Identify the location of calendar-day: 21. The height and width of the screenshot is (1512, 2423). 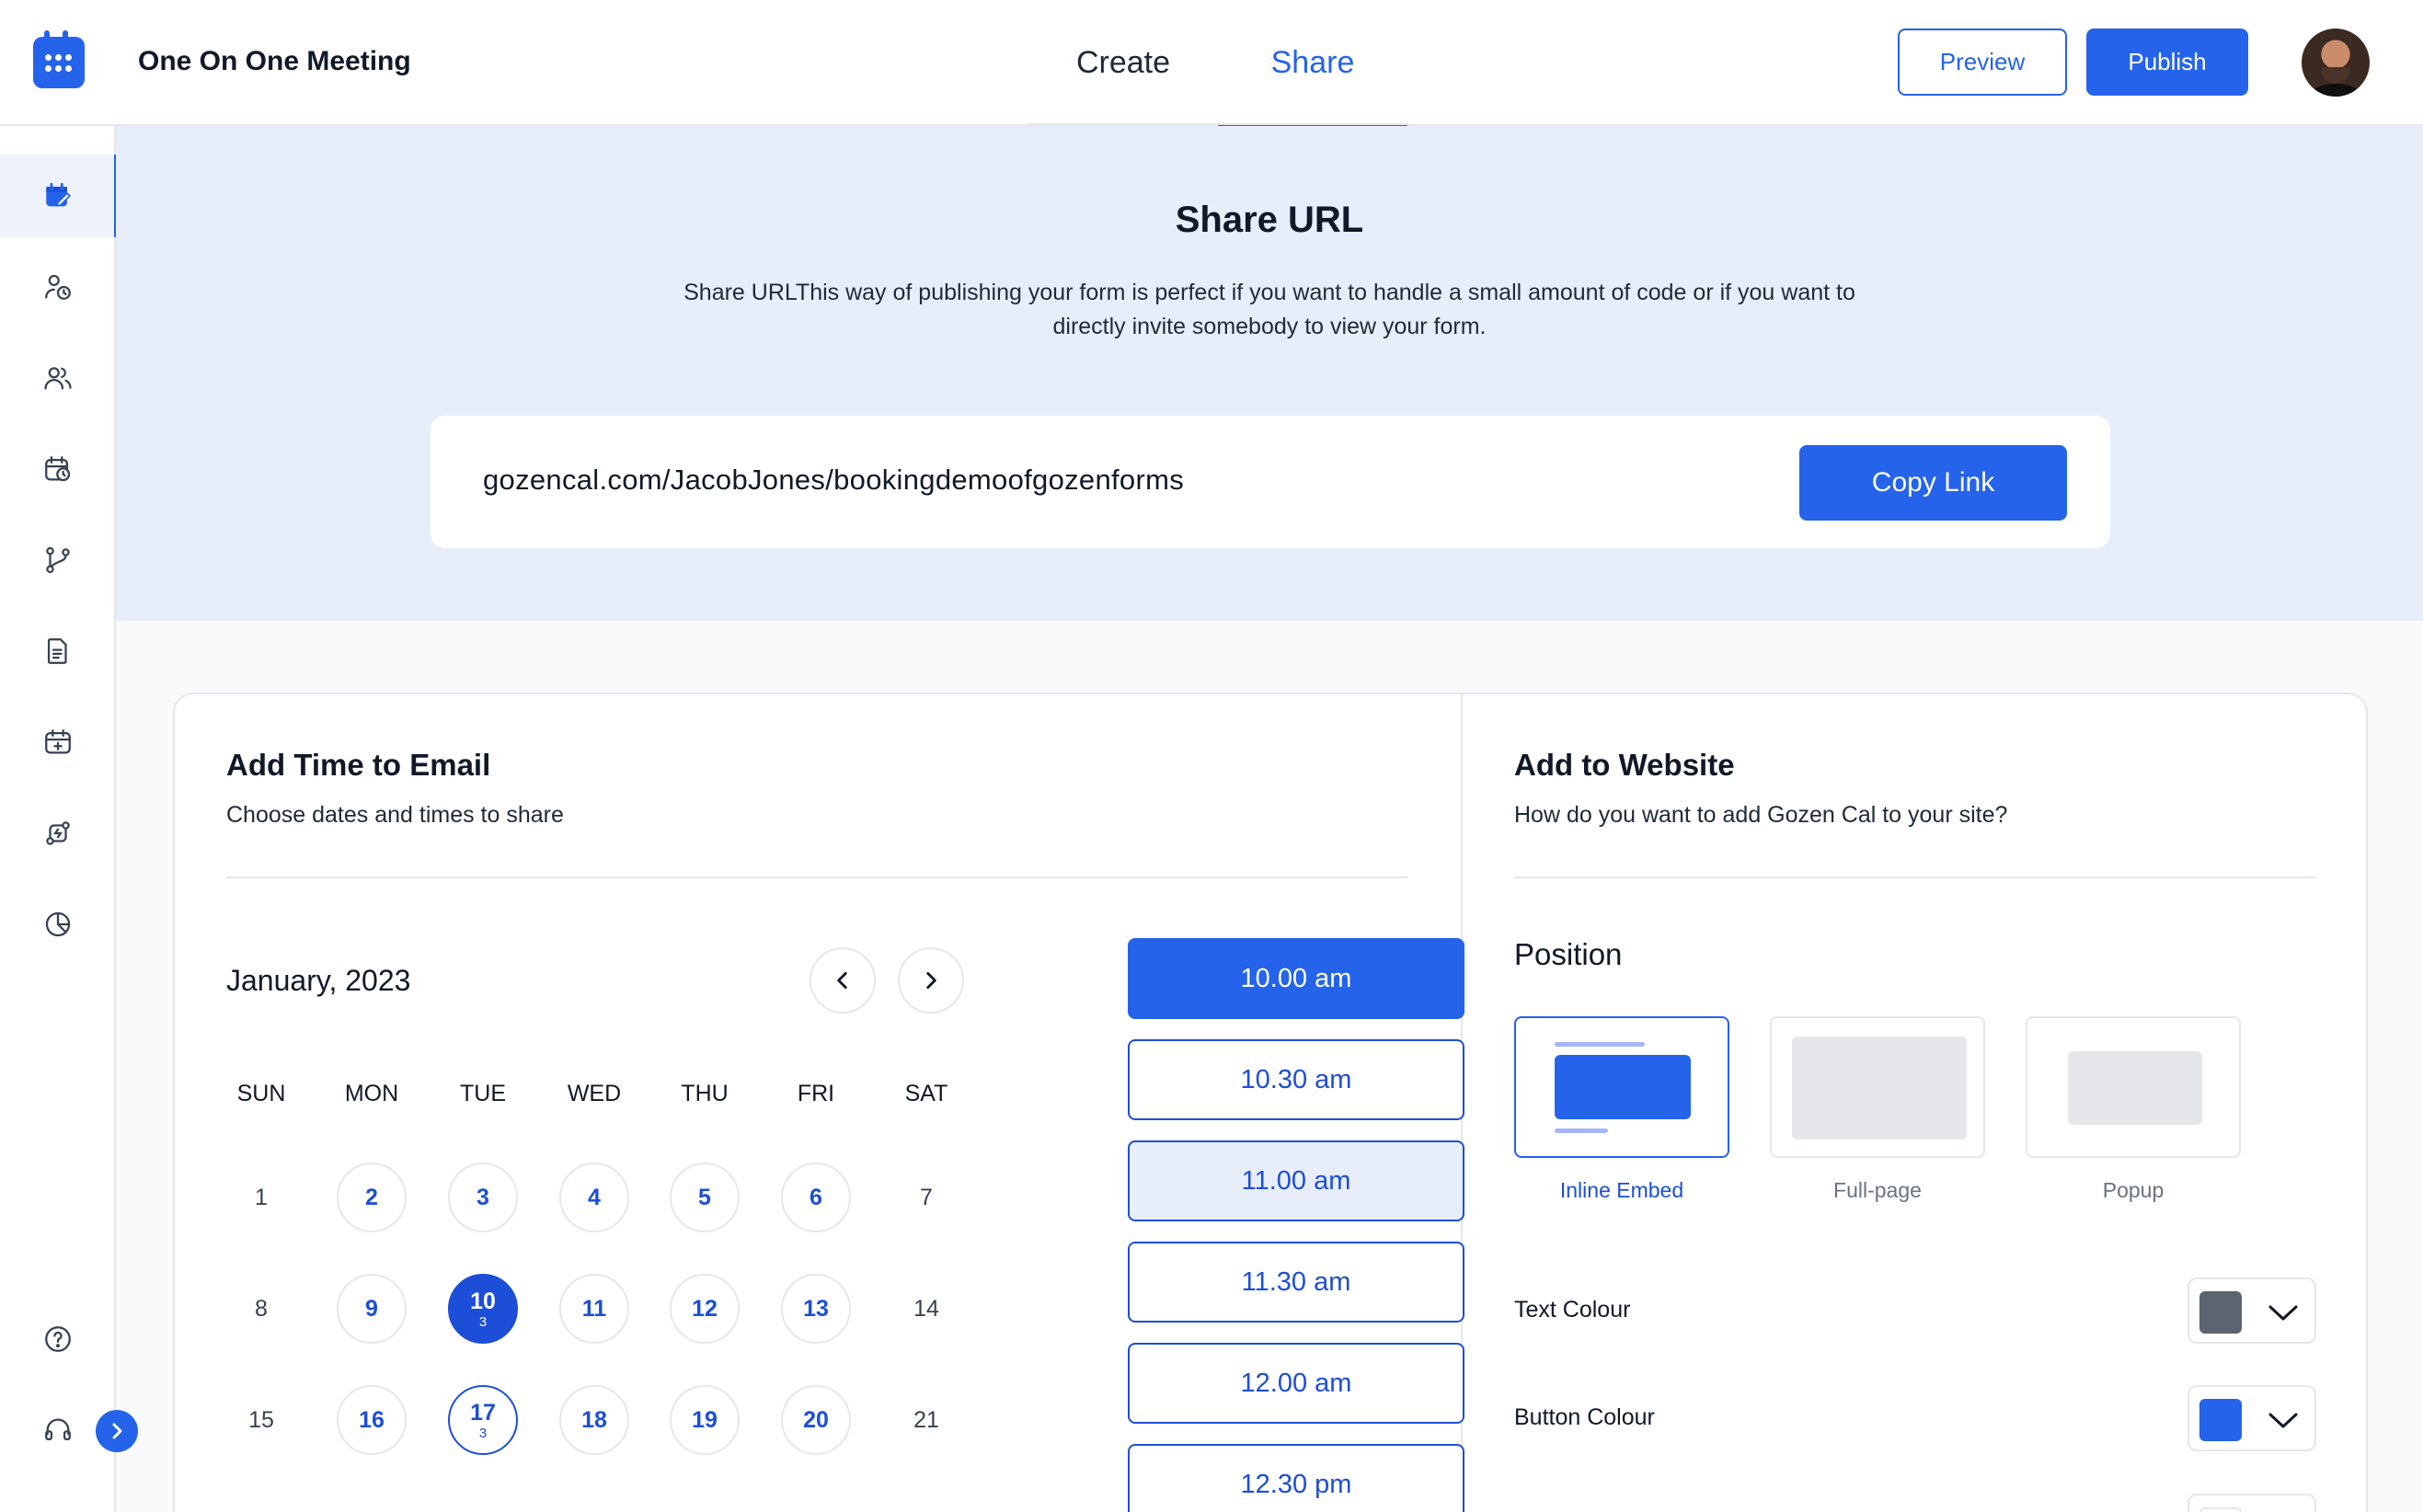
(926, 1420).